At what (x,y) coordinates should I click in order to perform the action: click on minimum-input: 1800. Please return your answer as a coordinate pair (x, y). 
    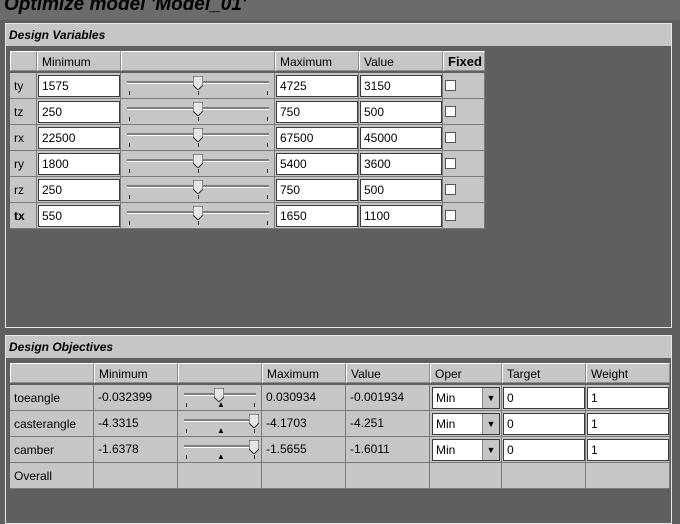
    Looking at the image, I should click on (79, 164).